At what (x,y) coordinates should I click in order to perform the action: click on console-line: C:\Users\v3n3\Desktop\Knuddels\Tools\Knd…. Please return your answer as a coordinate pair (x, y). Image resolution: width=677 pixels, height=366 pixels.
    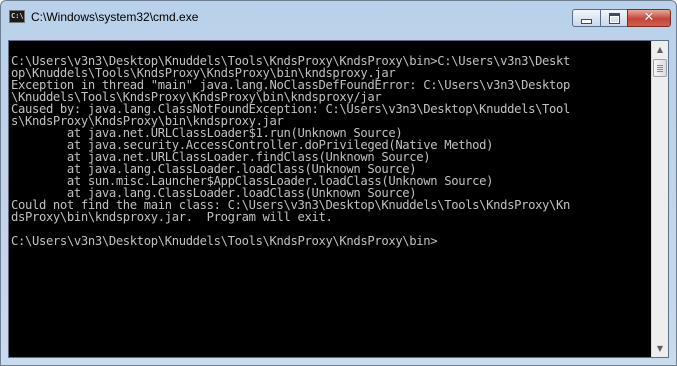
    Looking at the image, I should click on (224, 241).